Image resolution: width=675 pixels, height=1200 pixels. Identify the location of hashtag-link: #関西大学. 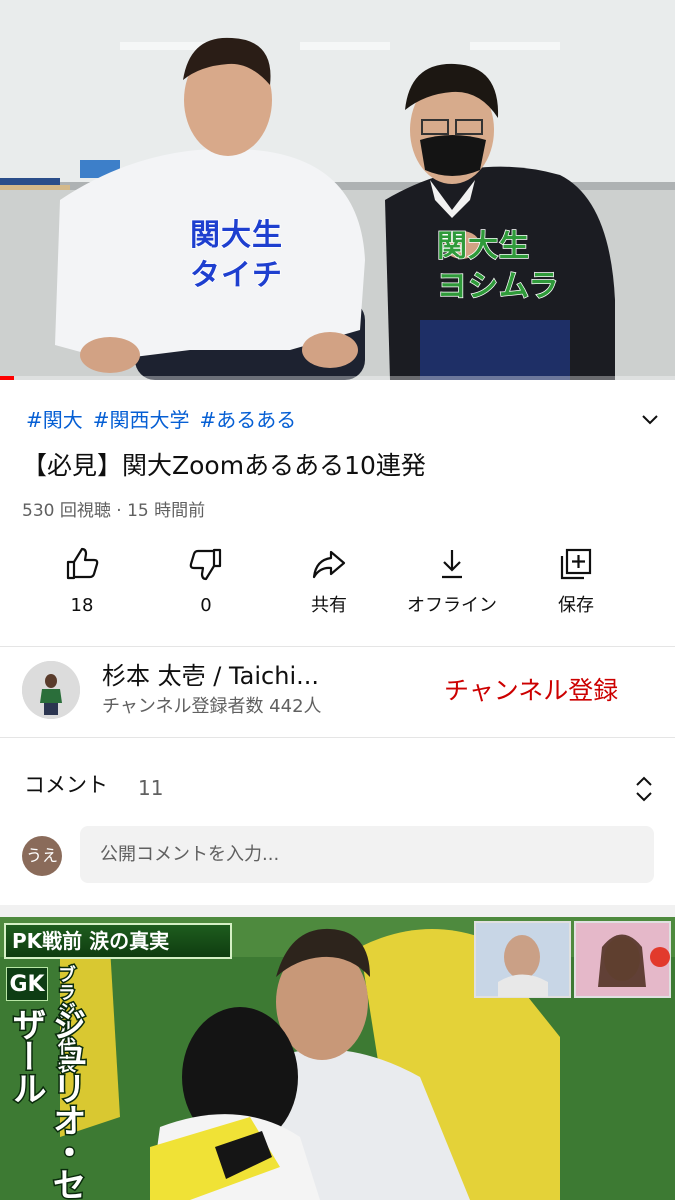
(141, 420).